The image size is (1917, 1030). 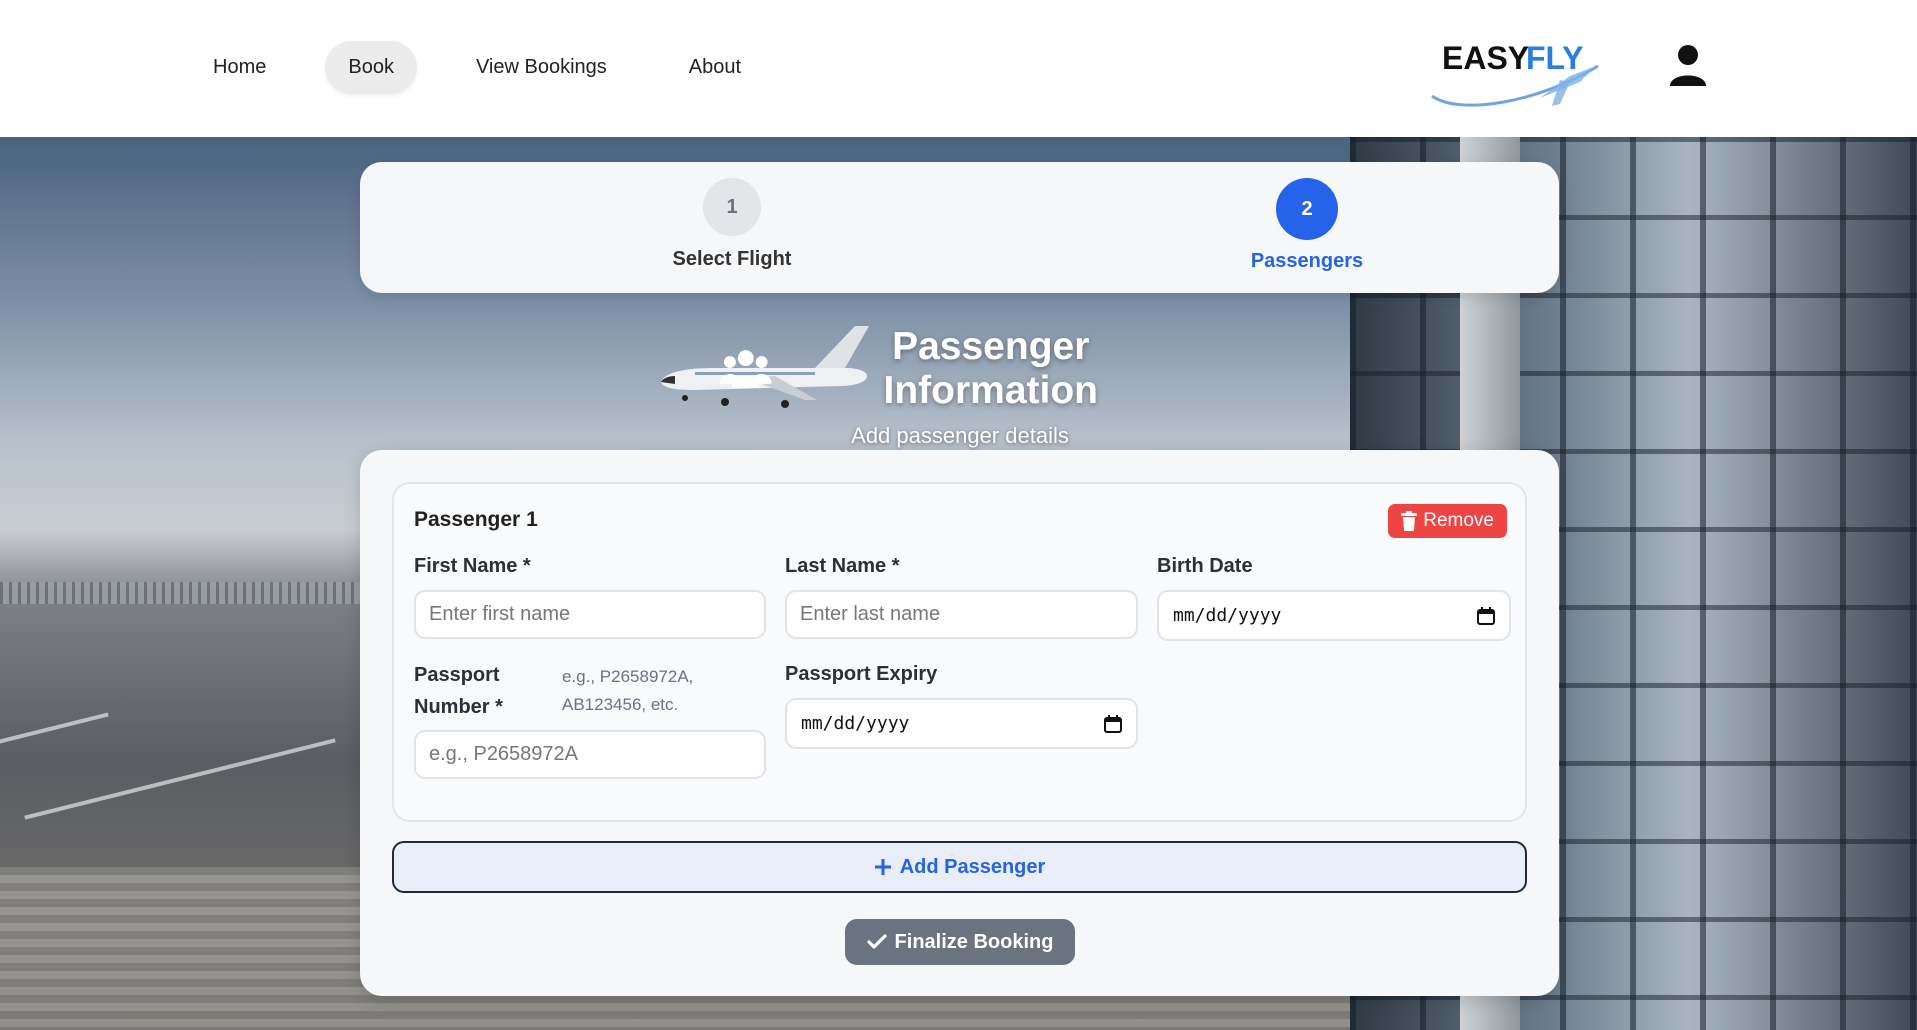 I want to click on nav-about: About, so click(x=715, y=67).